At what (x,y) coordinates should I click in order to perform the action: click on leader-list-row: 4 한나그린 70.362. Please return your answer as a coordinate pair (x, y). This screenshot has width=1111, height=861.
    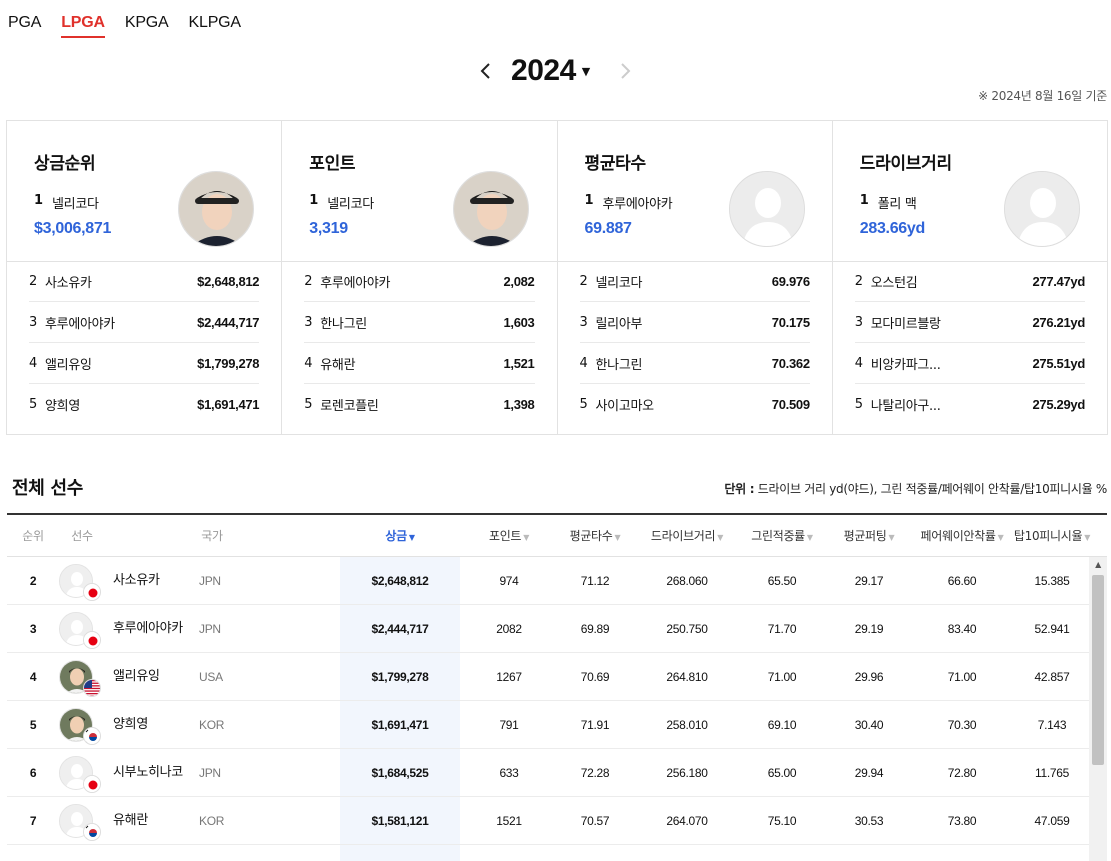
    Looking at the image, I should click on (694, 363).